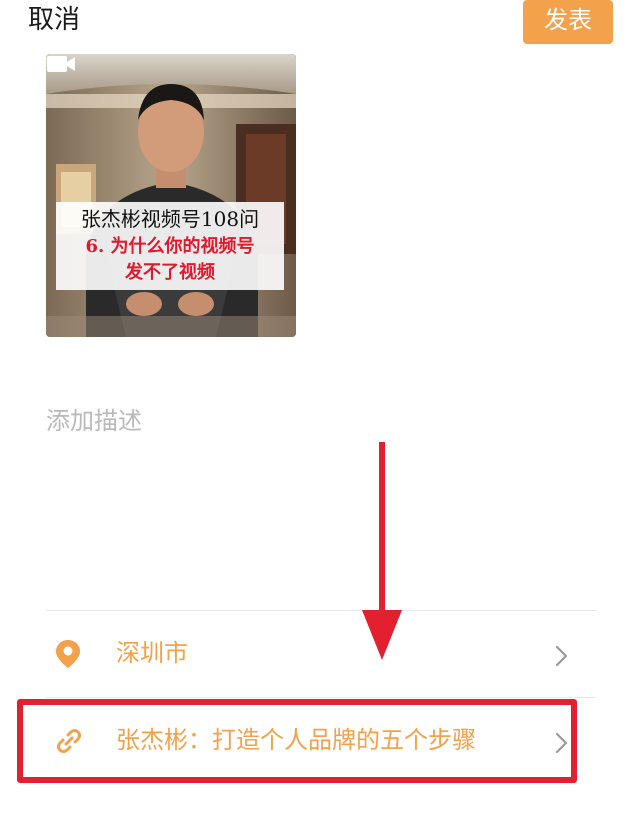 The height and width of the screenshot is (839, 640). I want to click on caption-subtitle-line2: 发不了视频, so click(170, 272).